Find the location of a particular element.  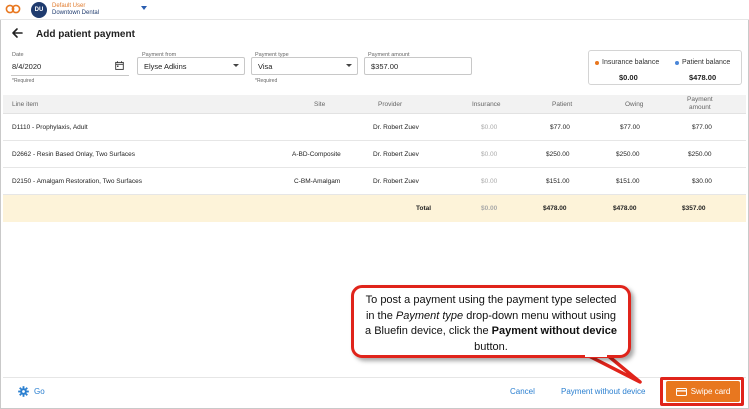

swipe-card-button: Swipe card is located at coordinates (703, 391).